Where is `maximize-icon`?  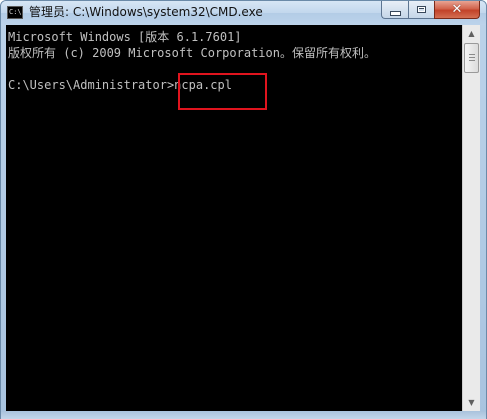
maximize-icon is located at coordinates (421, 9).